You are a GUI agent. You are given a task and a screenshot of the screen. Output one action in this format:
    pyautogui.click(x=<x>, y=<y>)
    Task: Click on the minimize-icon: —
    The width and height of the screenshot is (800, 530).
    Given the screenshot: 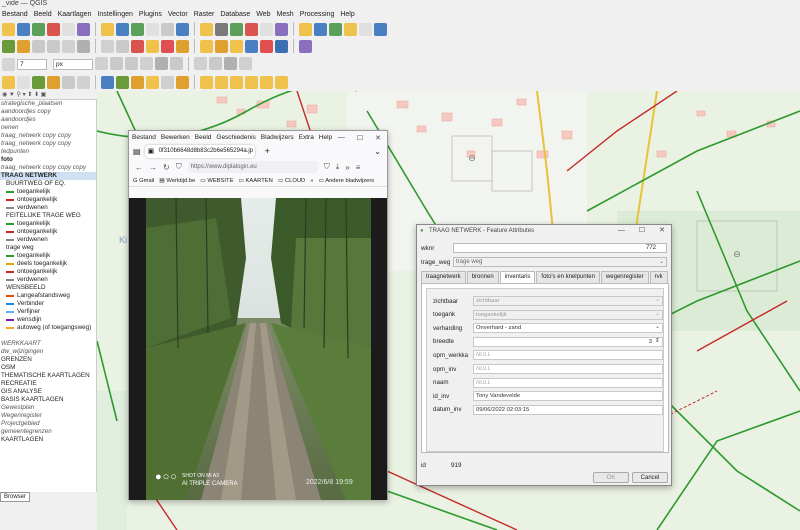 What is the action you would take?
    pyautogui.click(x=621, y=231)
    